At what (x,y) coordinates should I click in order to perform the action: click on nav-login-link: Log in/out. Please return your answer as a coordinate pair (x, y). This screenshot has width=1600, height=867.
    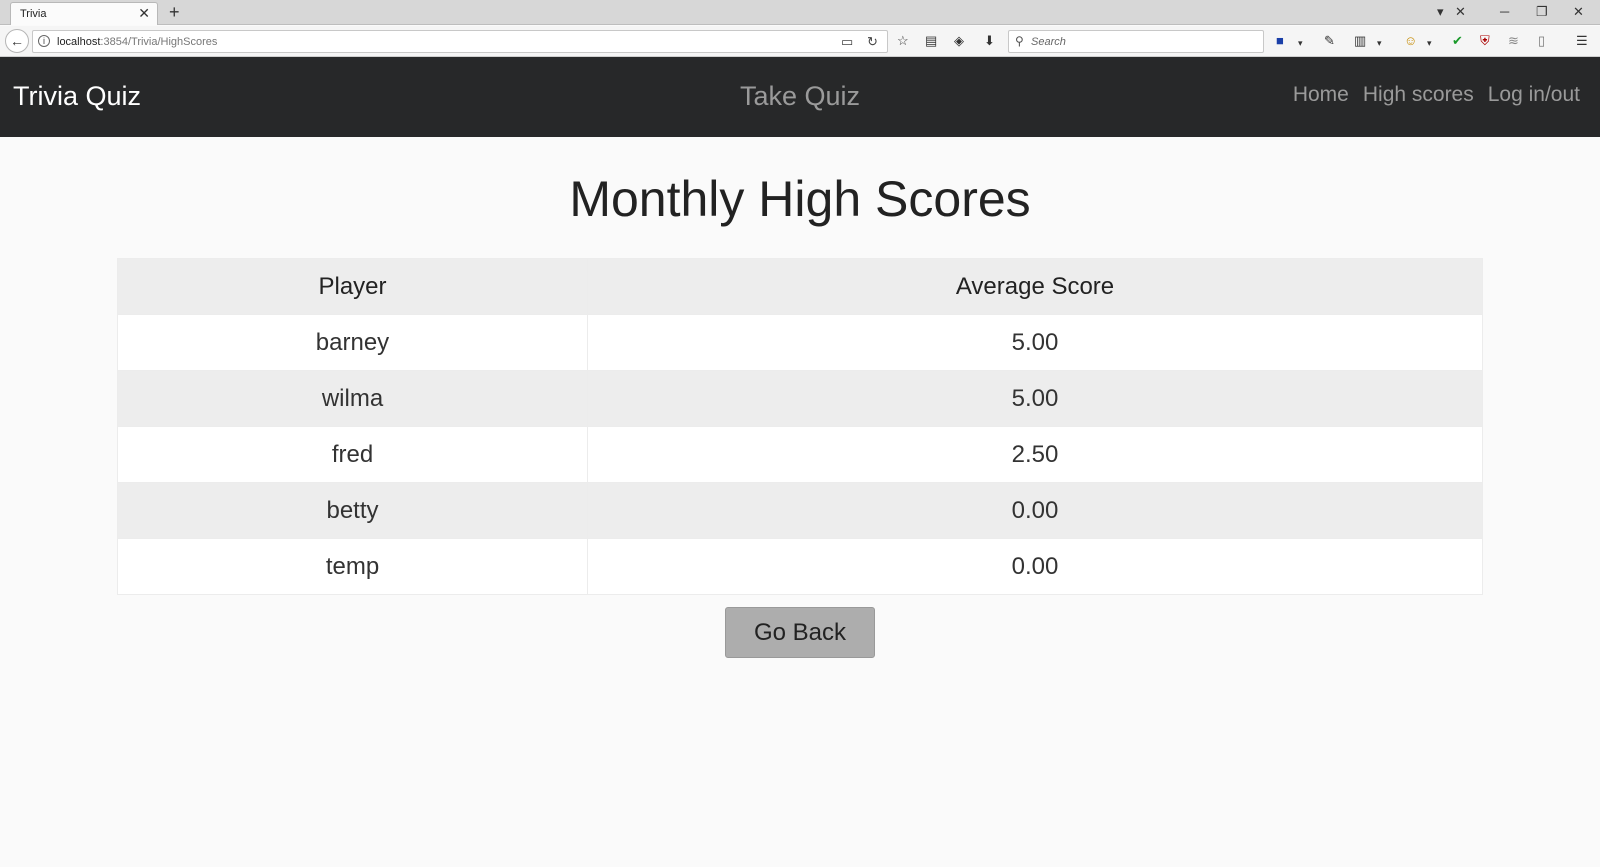
    Looking at the image, I should click on (1534, 95).